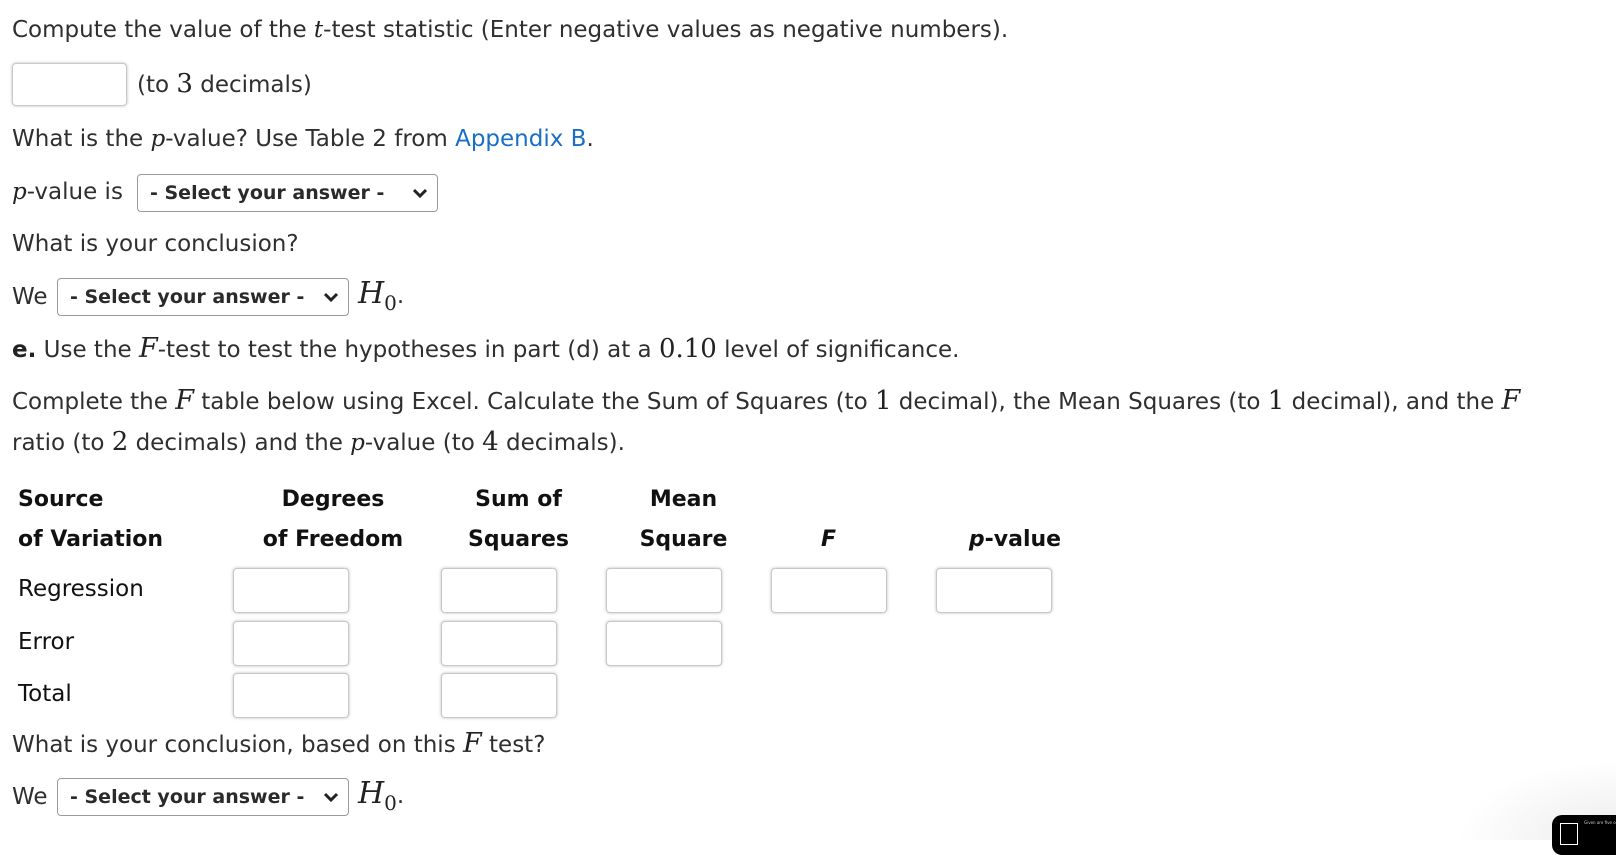 The image size is (1616, 855). Describe the element at coordinates (499, 643) in the screenshot. I see `error-ss-input` at that location.